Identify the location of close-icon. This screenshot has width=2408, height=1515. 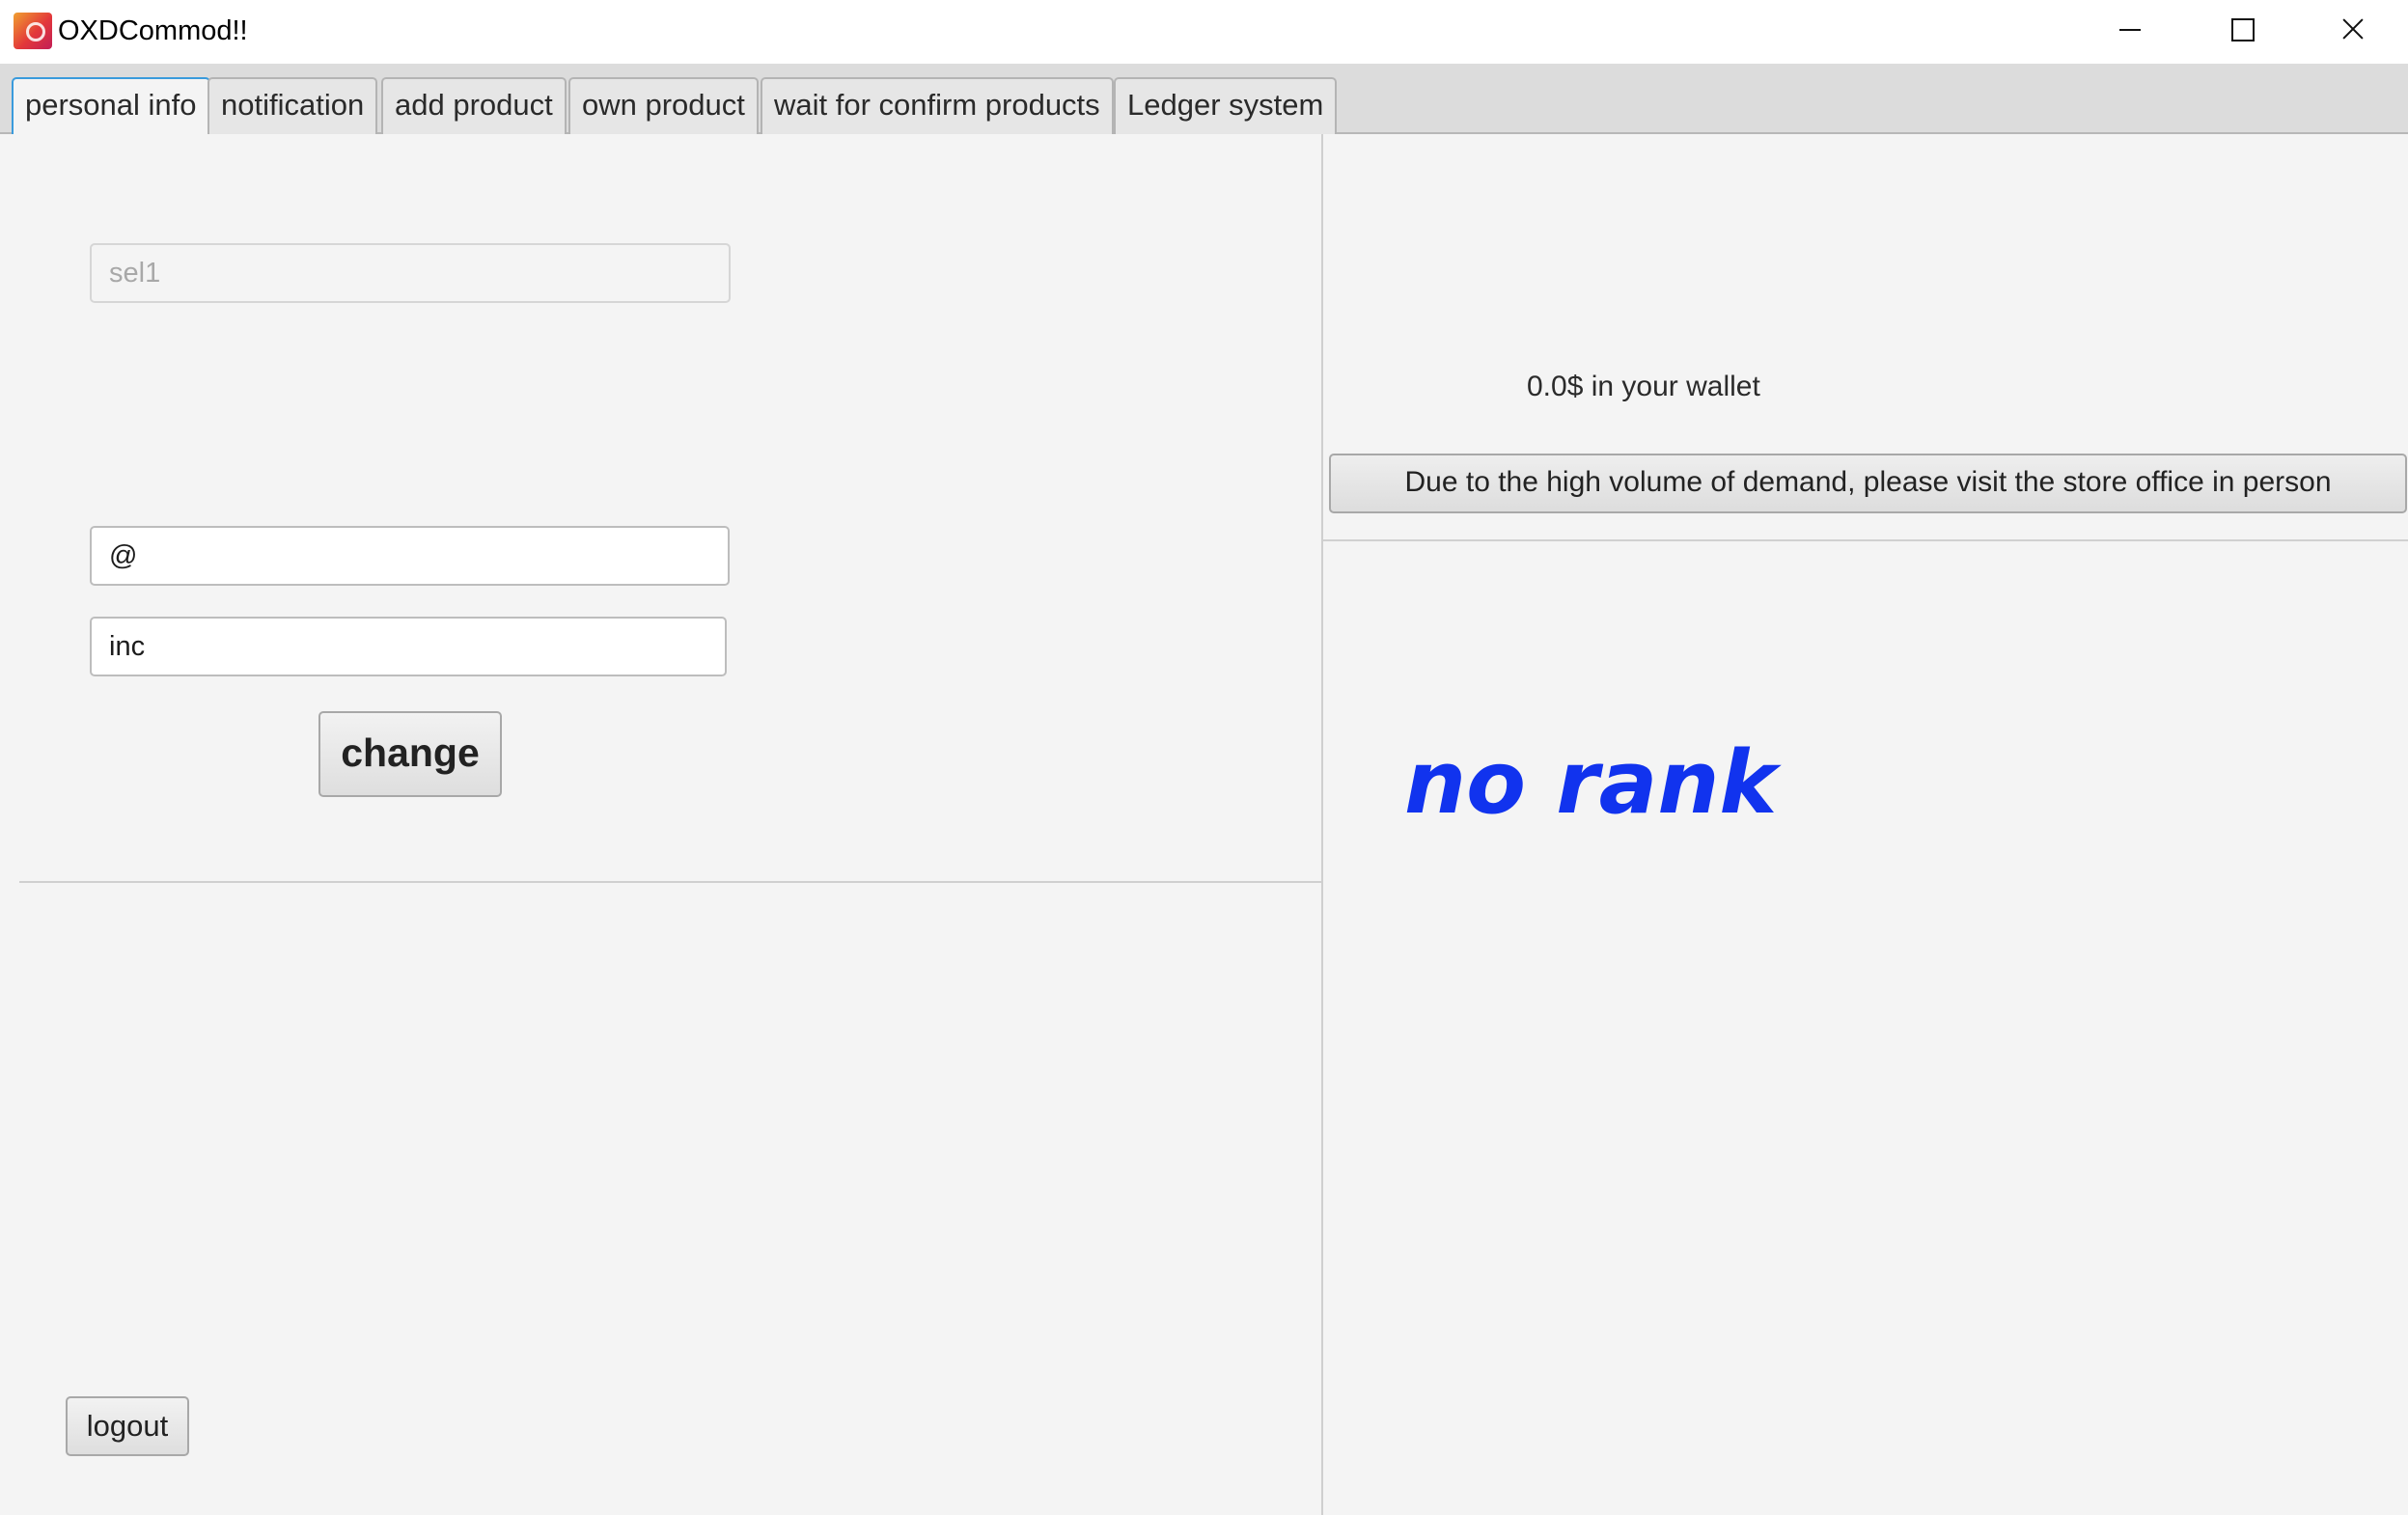
(2352, 30).